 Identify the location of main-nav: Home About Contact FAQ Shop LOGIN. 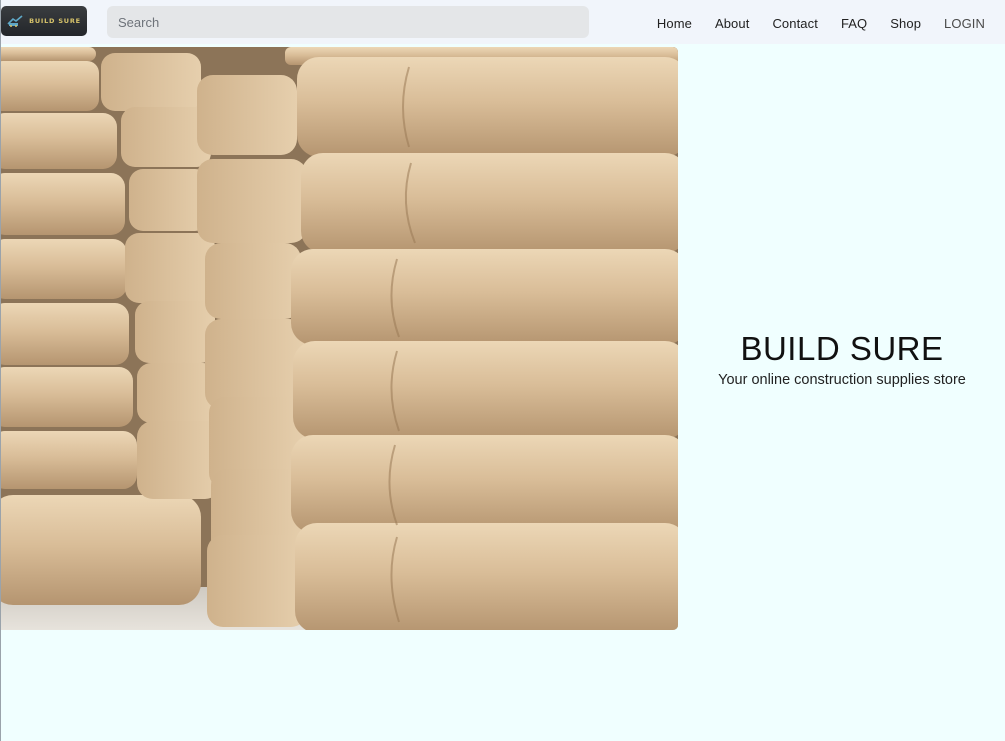
(821, 23).